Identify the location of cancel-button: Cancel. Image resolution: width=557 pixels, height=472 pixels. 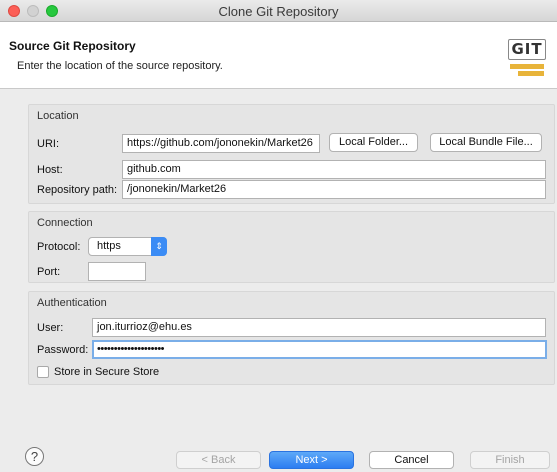
(411, 460).